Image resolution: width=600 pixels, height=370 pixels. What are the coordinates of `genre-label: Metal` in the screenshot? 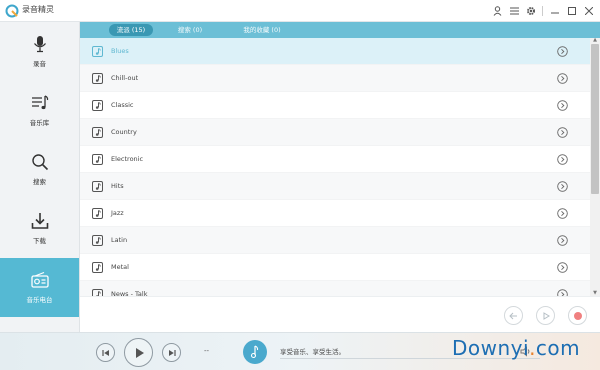 It's located at (120, 267).